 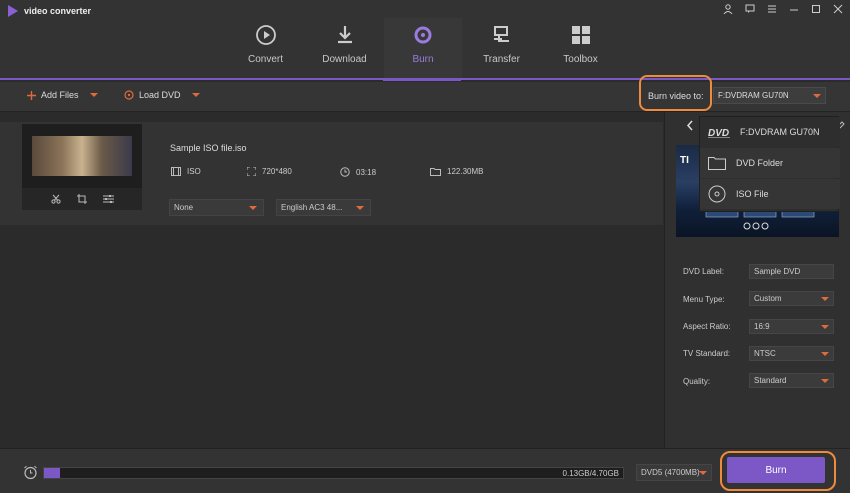 What do you see at coordinates (717, 163) in the screenshot?
I see `folder-icon` at bounding box center [717, 163].